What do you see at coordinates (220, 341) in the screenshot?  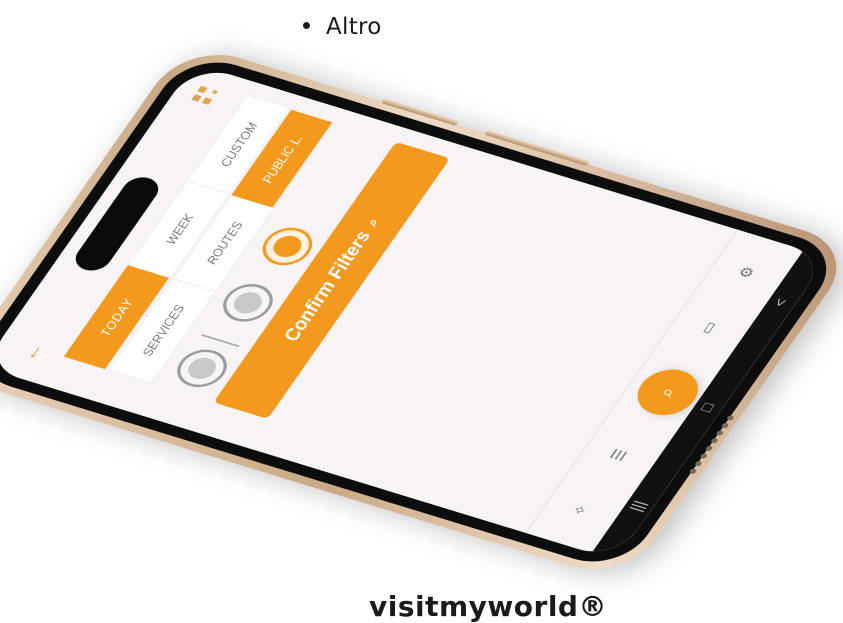 I see `category-divider` at bounding box center [220, 341].